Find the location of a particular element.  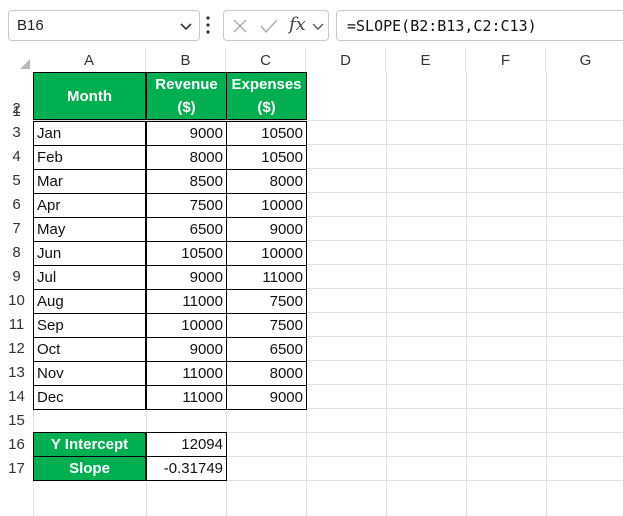

more-options-icon is located at coordinates (208, 25).